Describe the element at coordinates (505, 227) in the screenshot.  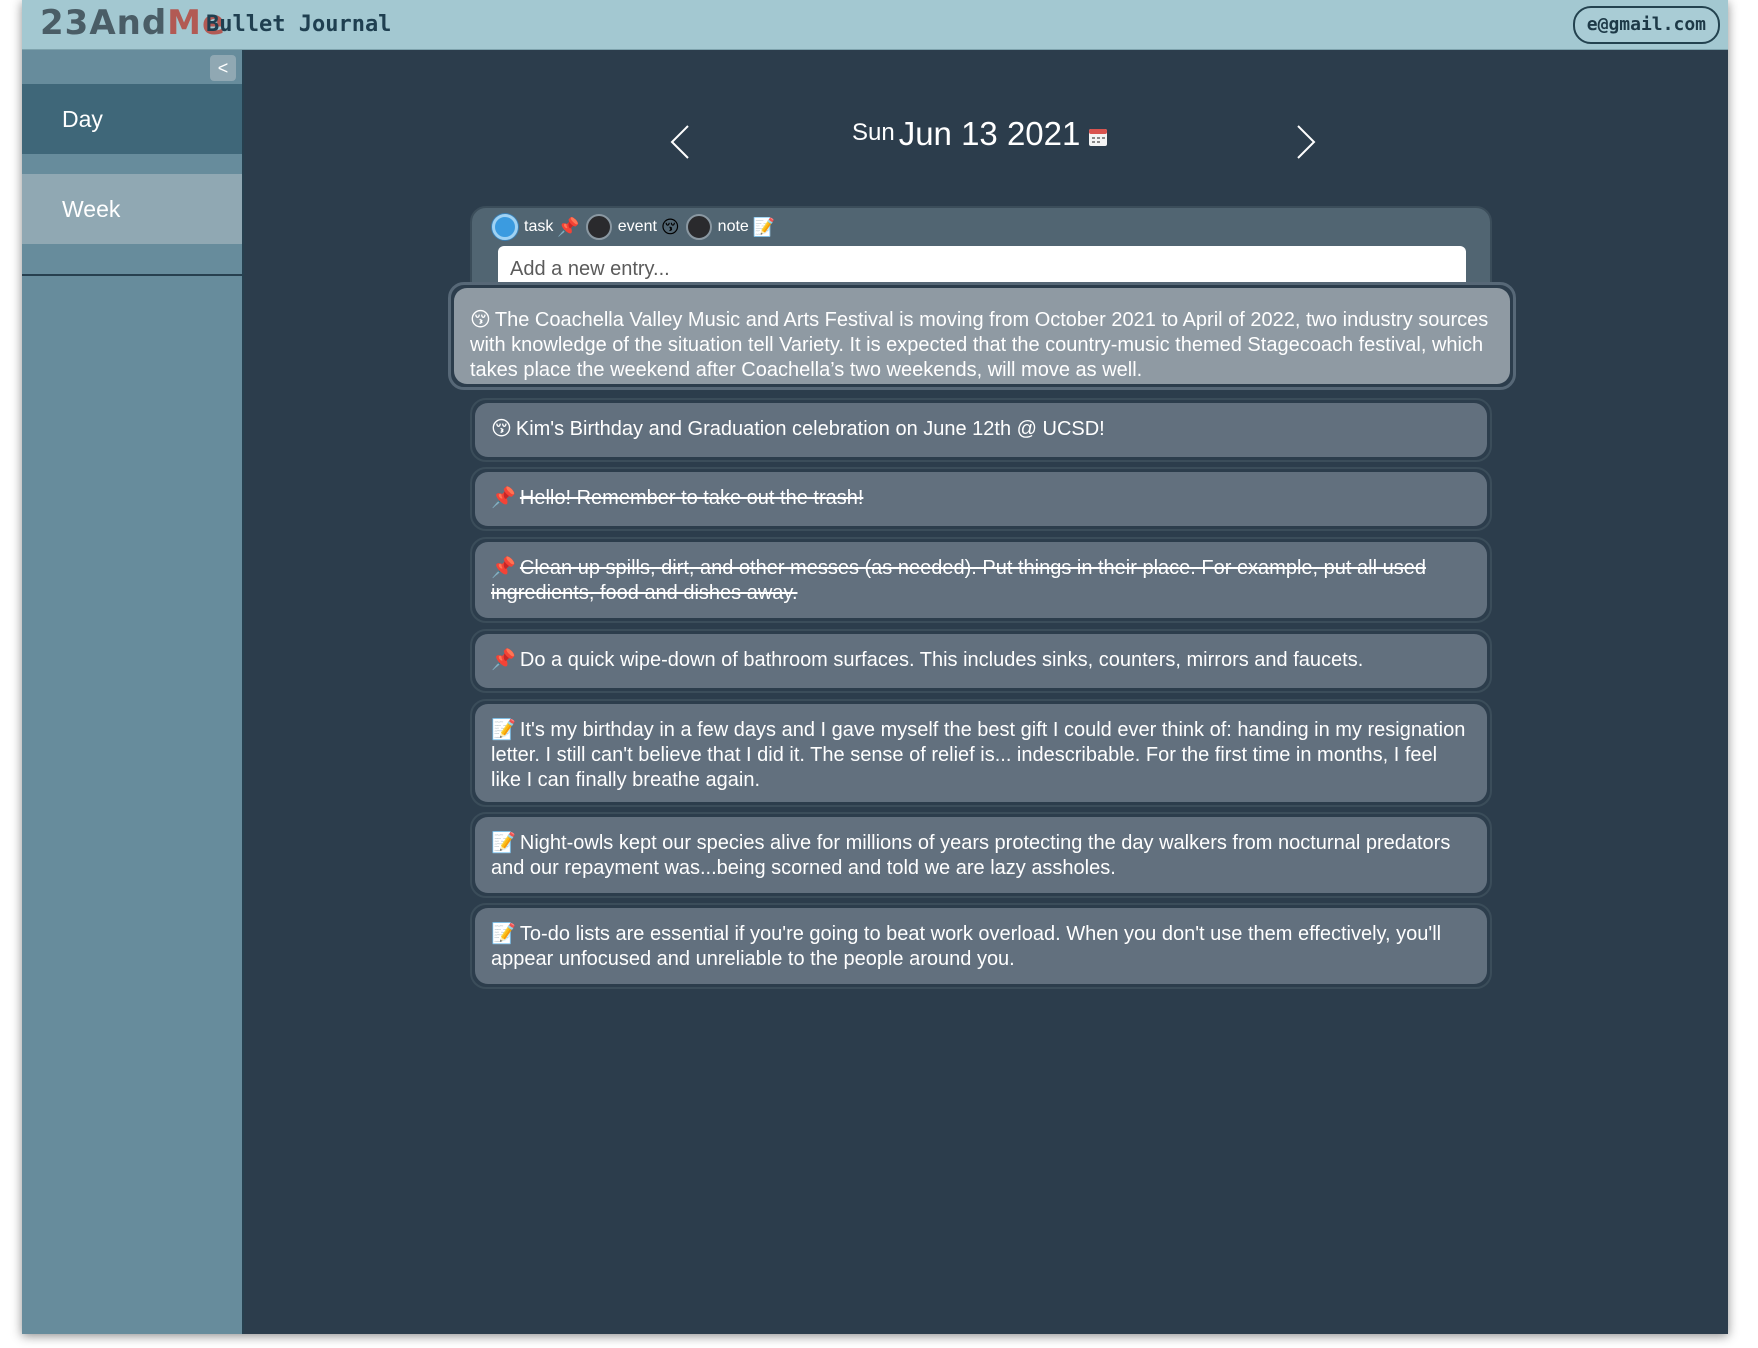
I see `type-radio-task` at that location.